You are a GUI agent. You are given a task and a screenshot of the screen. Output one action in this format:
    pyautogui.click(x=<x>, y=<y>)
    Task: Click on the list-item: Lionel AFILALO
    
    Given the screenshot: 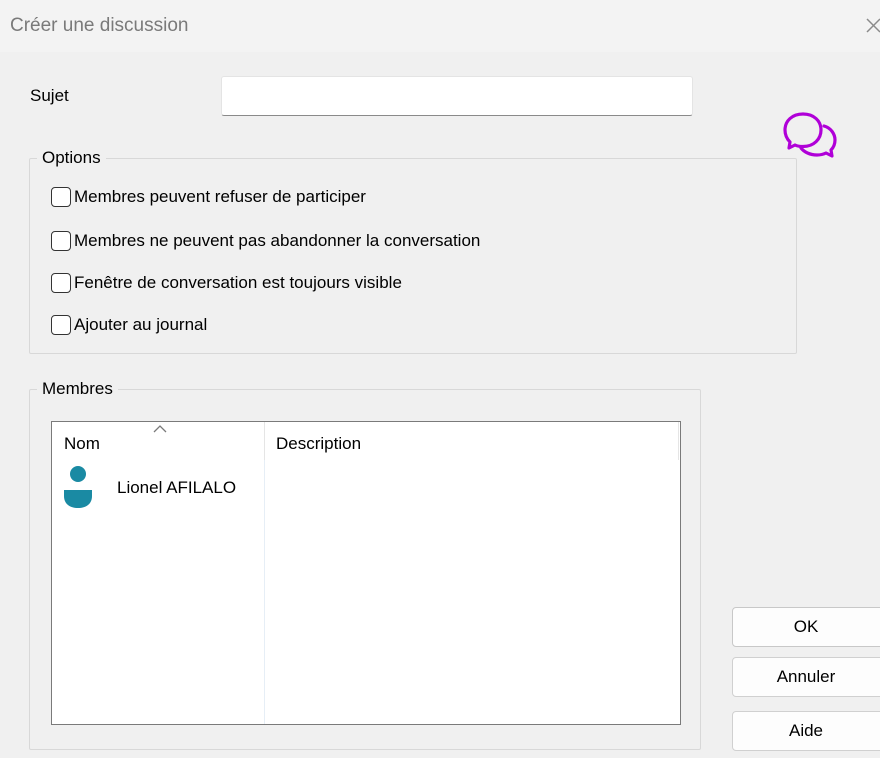 What is the action you would take?
    pyautogui.click(x=163, y=486)
    